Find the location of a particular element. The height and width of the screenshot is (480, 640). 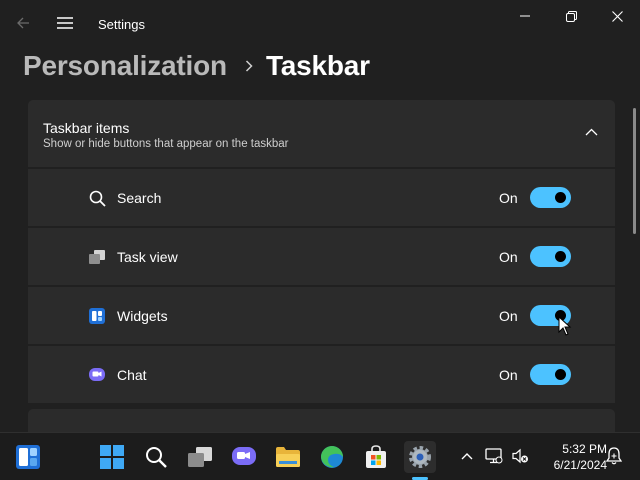

back-arrow-icon is located at coordinates (23, 23).